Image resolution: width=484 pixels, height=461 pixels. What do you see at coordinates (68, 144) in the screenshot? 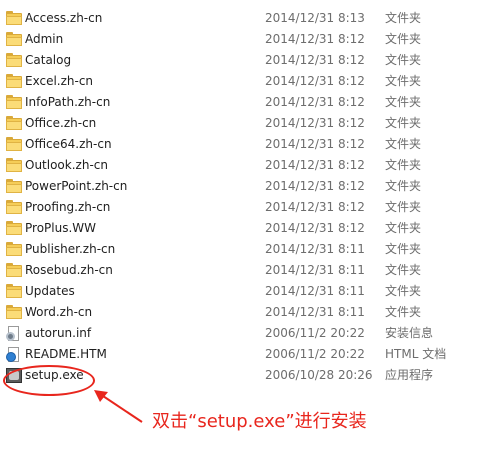
I see `file-name: Office64.zh-cn` at bounding box center [68, 144].